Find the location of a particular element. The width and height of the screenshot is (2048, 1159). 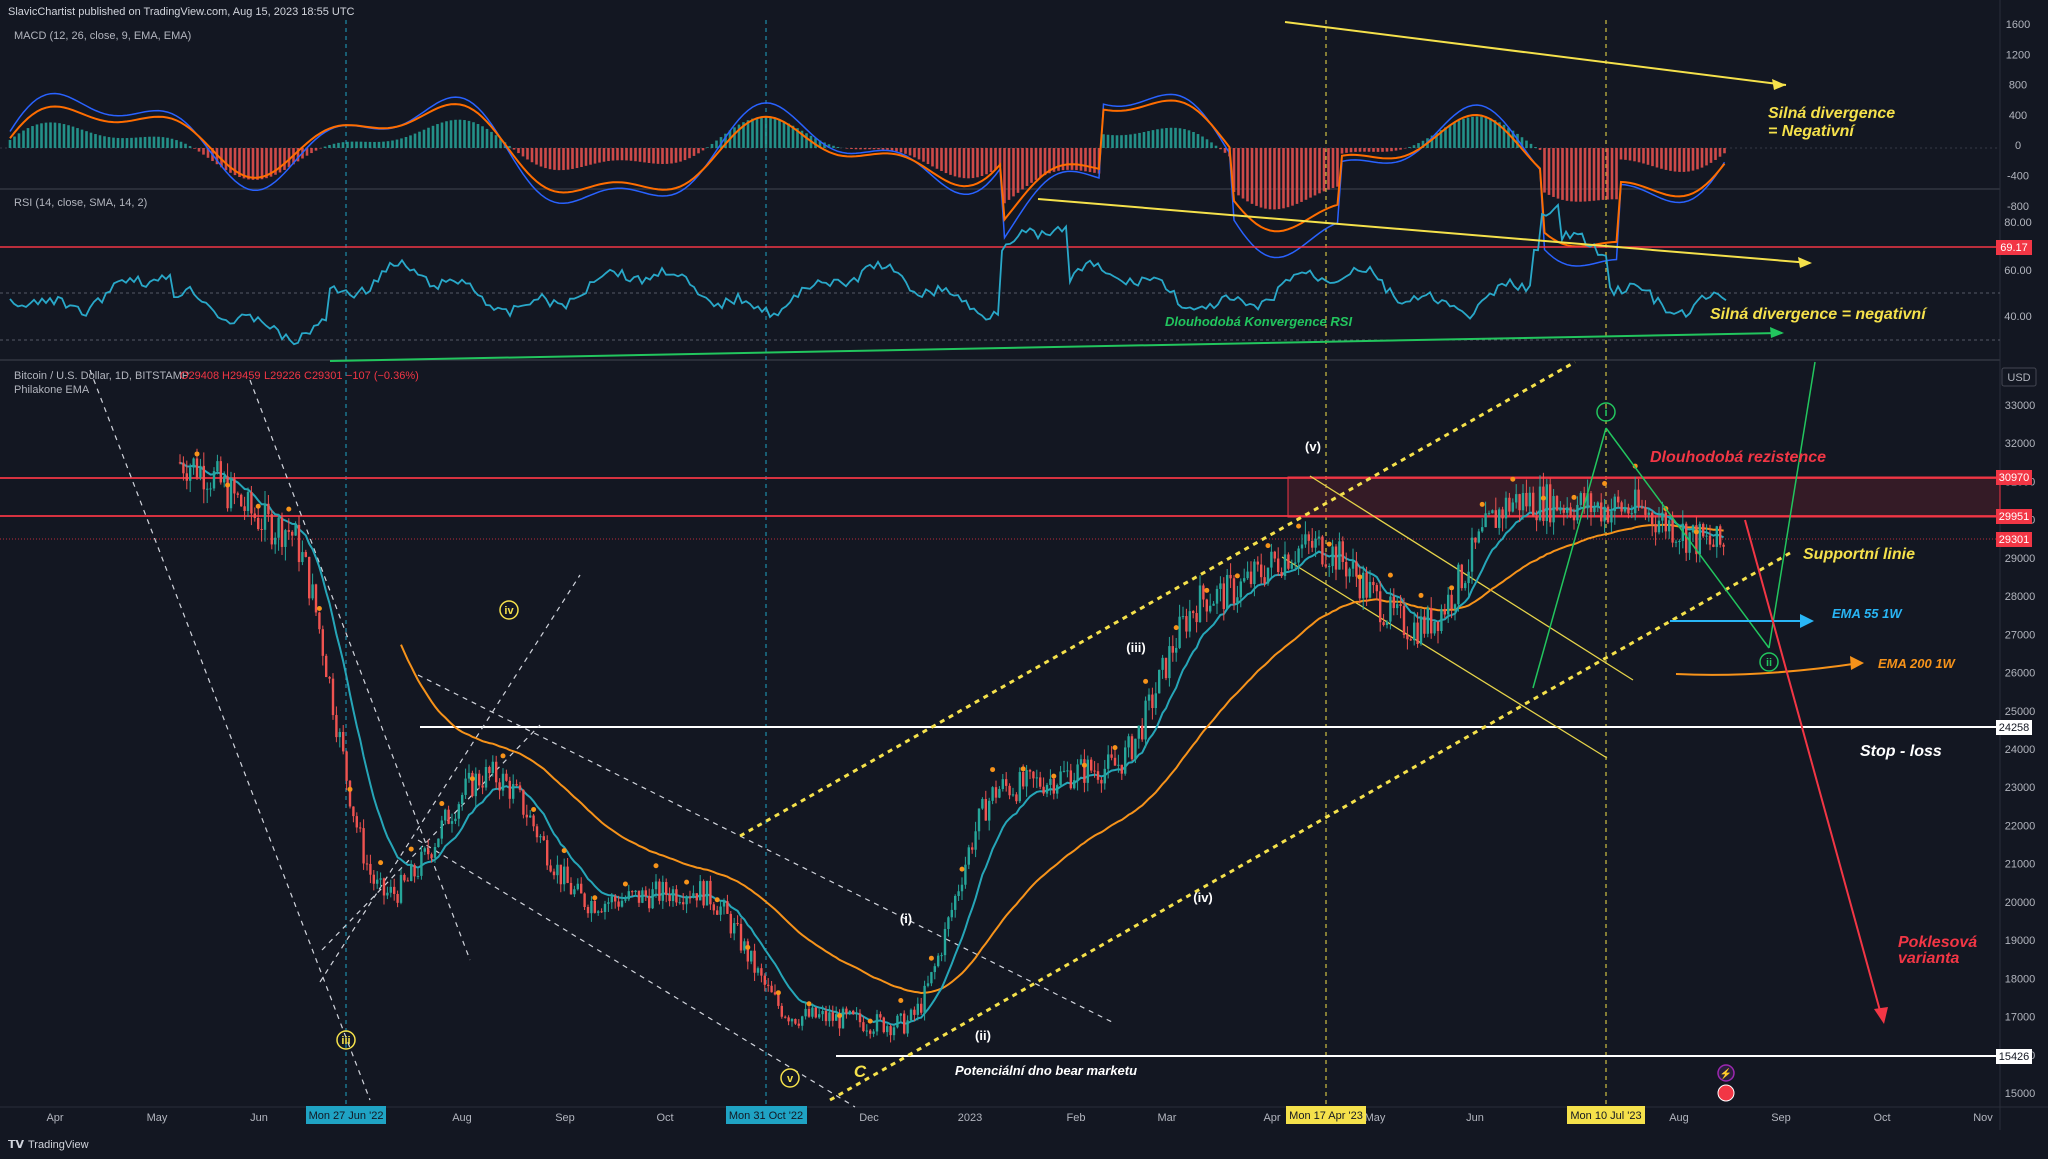

resistance-zone is located at coordinates (1644, 497).